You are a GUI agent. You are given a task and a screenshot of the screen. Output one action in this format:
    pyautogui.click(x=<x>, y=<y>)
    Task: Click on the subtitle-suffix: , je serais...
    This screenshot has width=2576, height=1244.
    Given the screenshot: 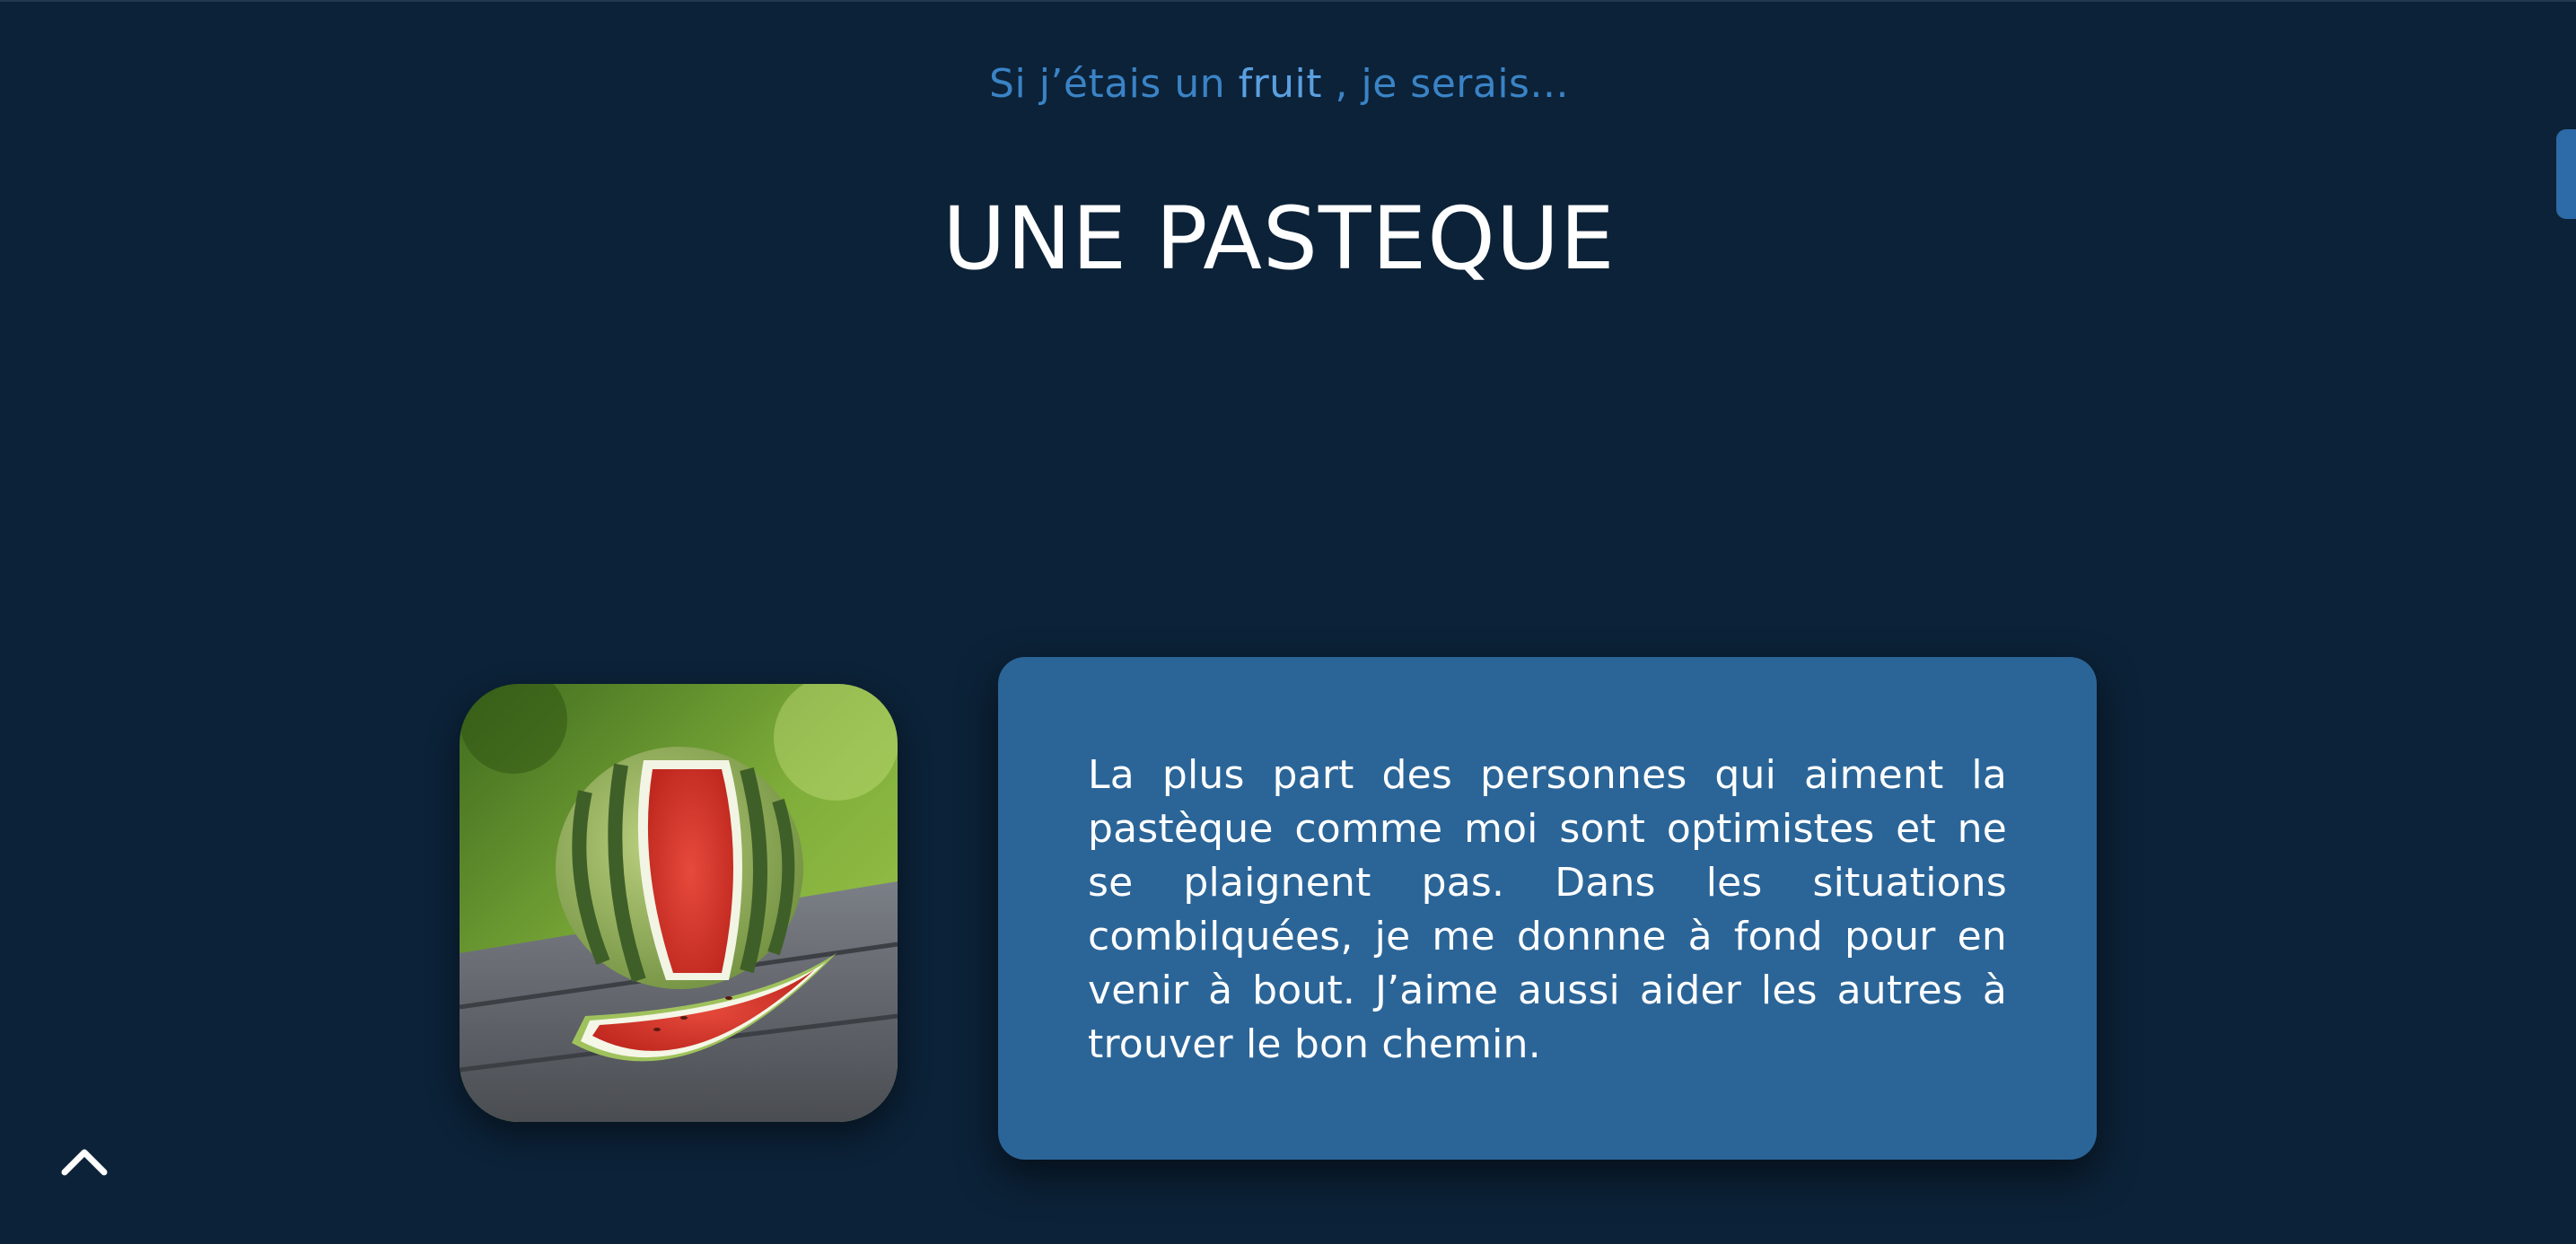 What is the action you would take?
    pyautogui.click(x=1445, y=84)
    